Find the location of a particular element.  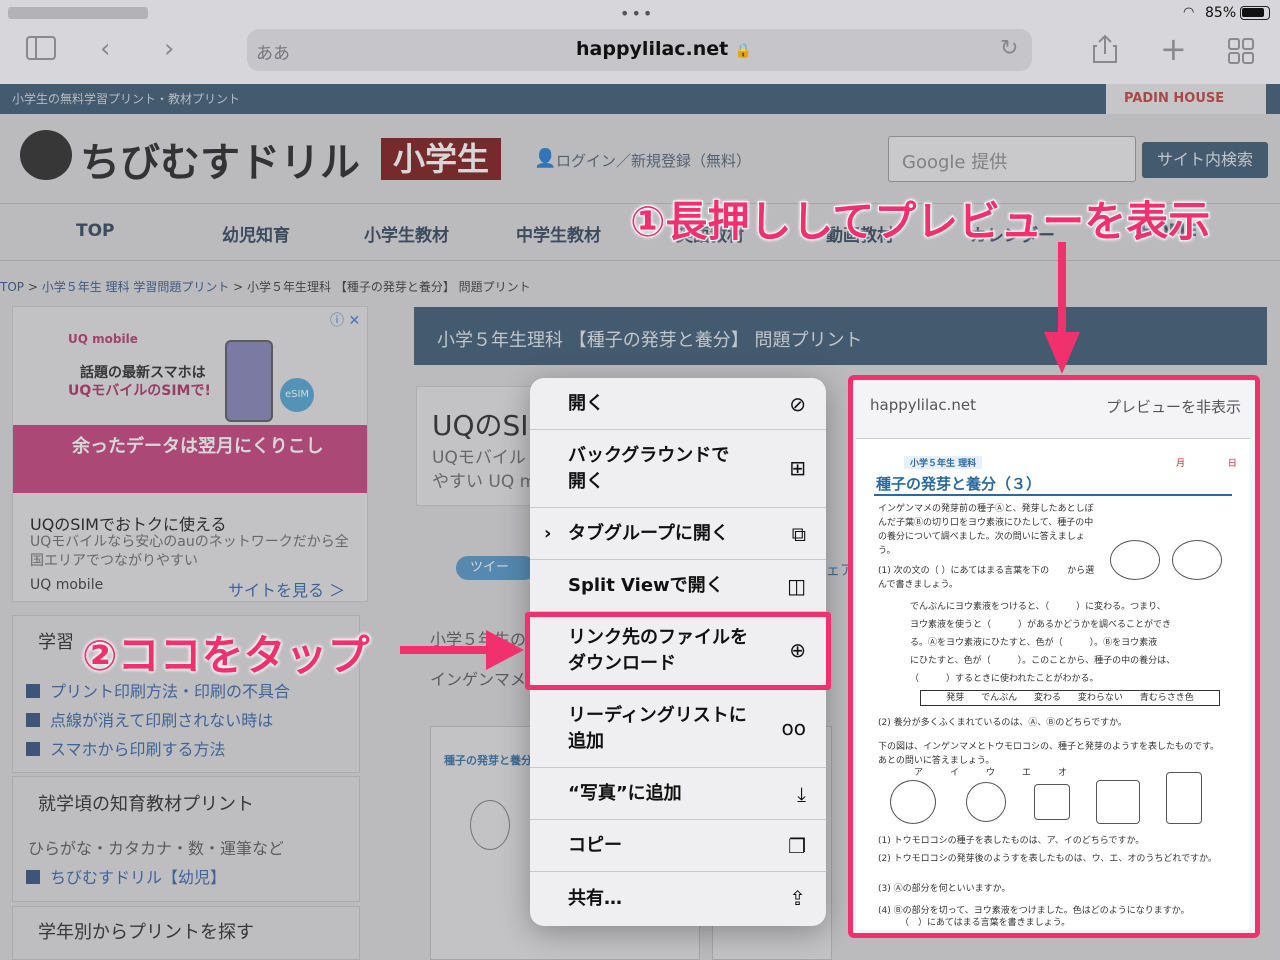

reload-icon: ↻ is located at coordinates (1009, 48).